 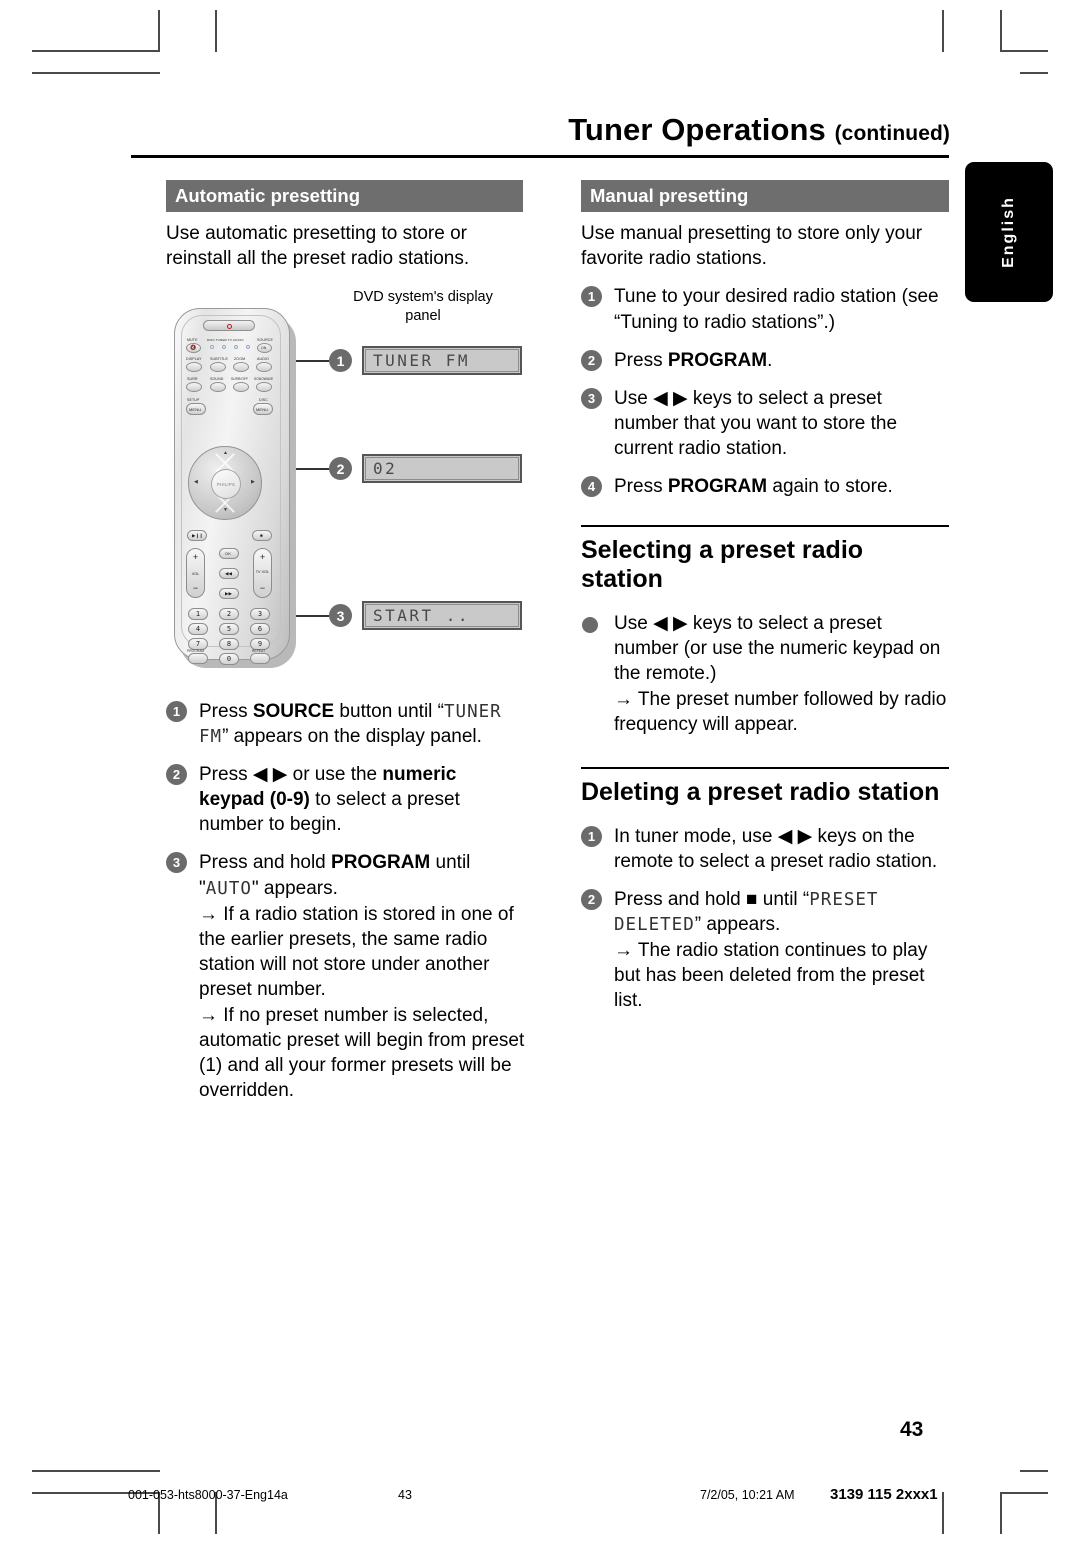 I want to click on rewind-icon: ◀◀, so click(x=228, y=573).